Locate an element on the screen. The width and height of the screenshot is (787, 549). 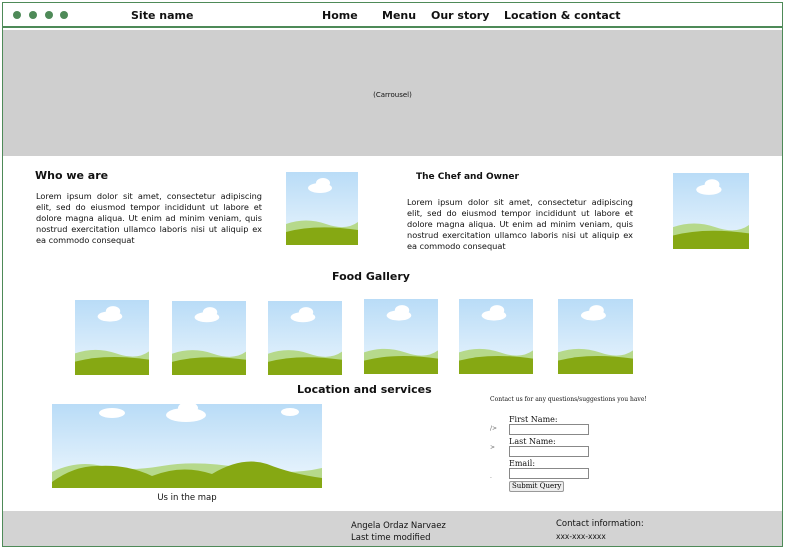
submit-button: Submit Query is located at coordinates (537, 486).